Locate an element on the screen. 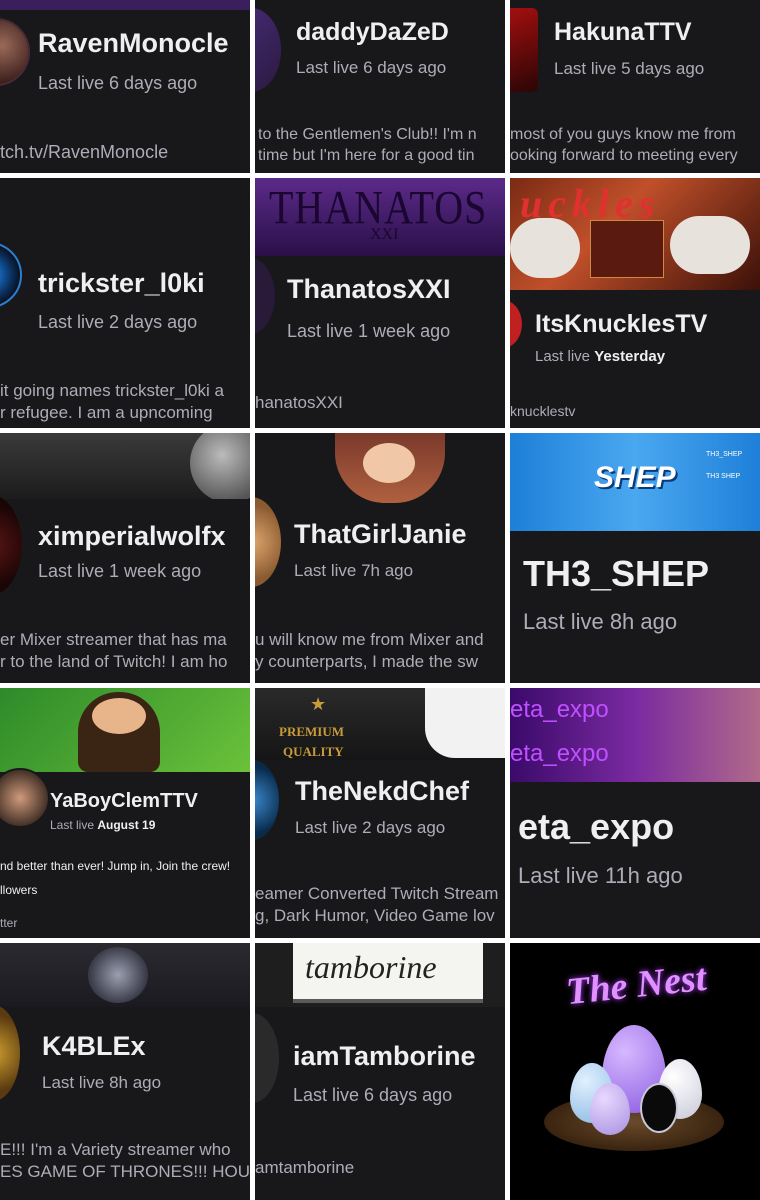 This screenshot has height=1200, width=760. card-banner: tamborine is located at coordinates (380, 975).